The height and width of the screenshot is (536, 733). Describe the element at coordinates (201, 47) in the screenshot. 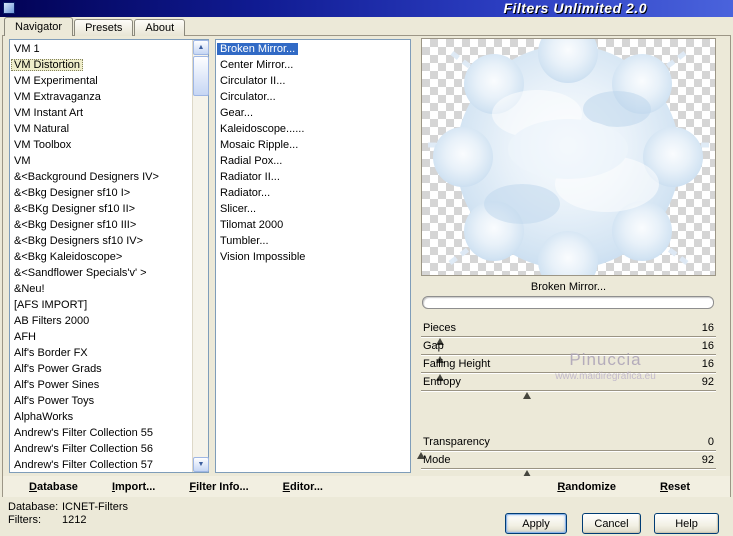

I see `scroll-up-icon: ▲` at that location.